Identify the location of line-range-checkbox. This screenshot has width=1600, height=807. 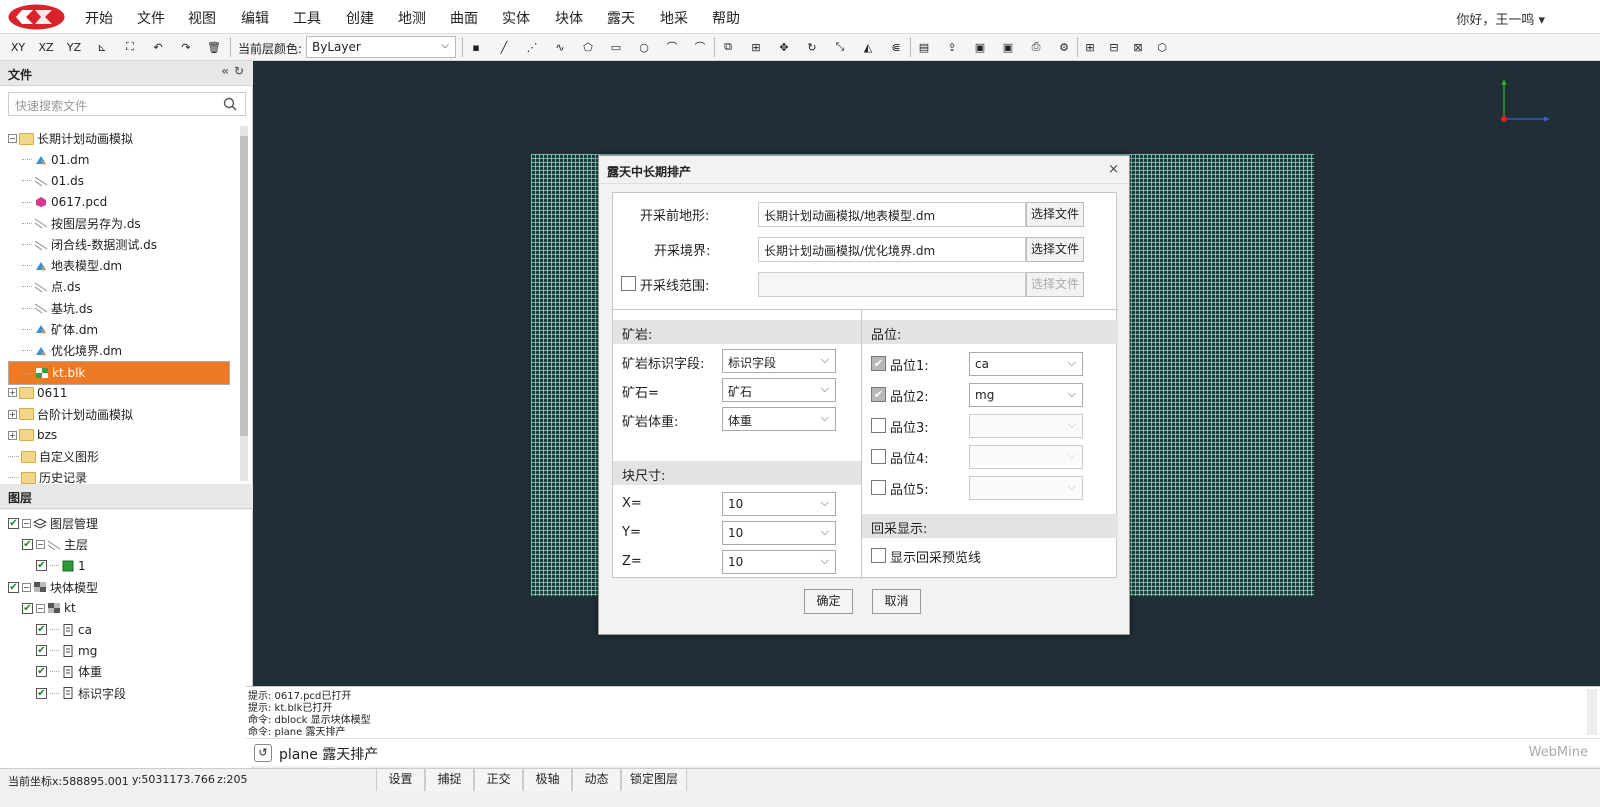
(628, 283).